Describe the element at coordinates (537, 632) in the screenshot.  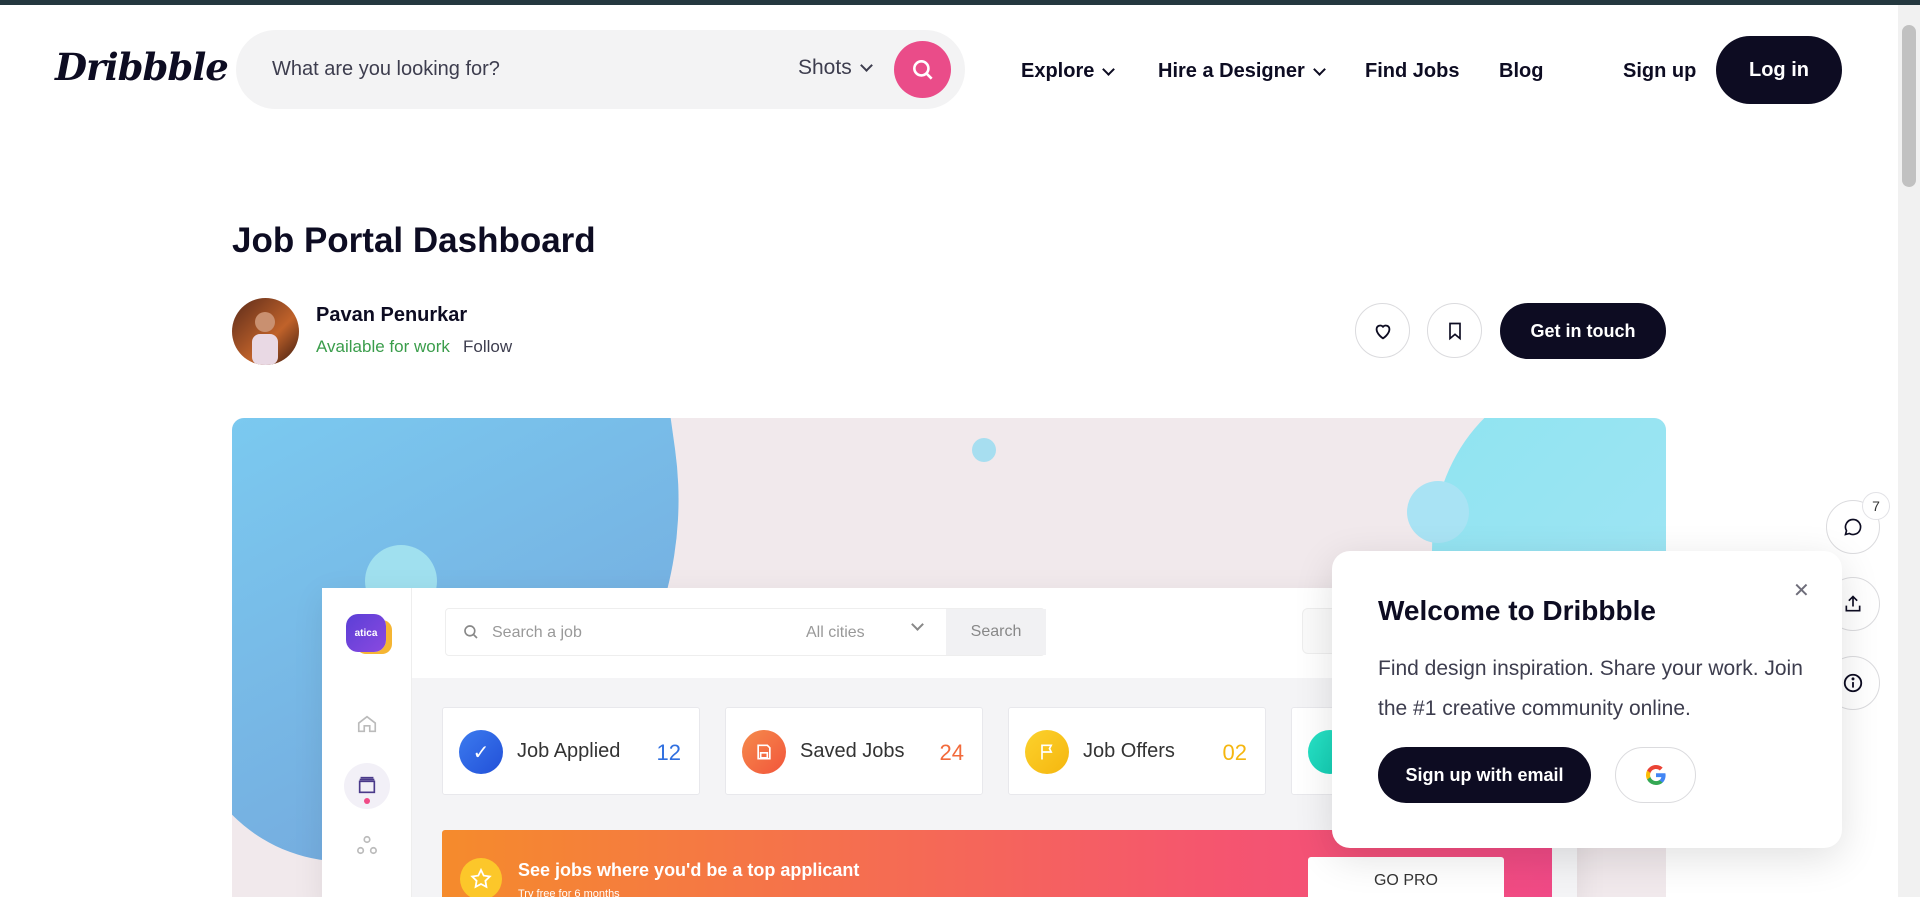
I see `mockup-search-placeholder: Search a job` at that location.